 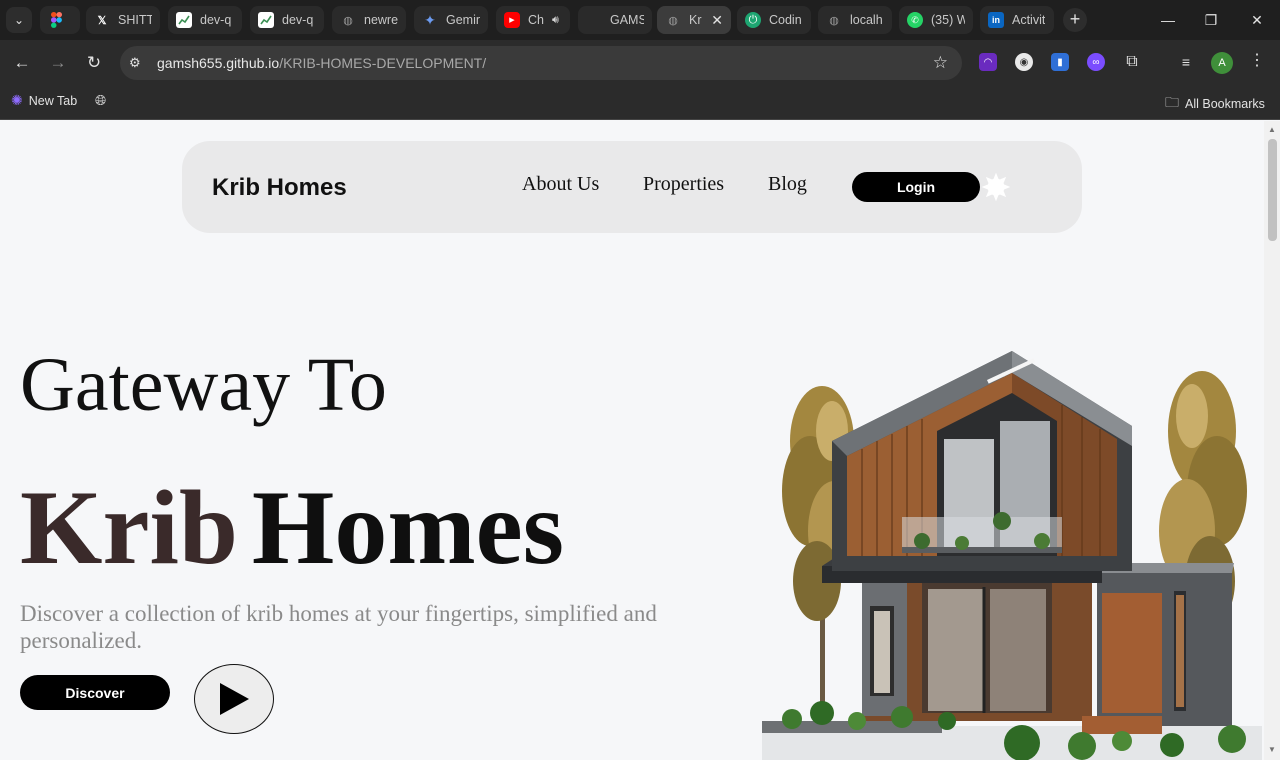 What do you see at coordinates (1257, 60) in the screenshot?
I see `browser-menu-icon: ⋮` at bounding box center [1257, 60].